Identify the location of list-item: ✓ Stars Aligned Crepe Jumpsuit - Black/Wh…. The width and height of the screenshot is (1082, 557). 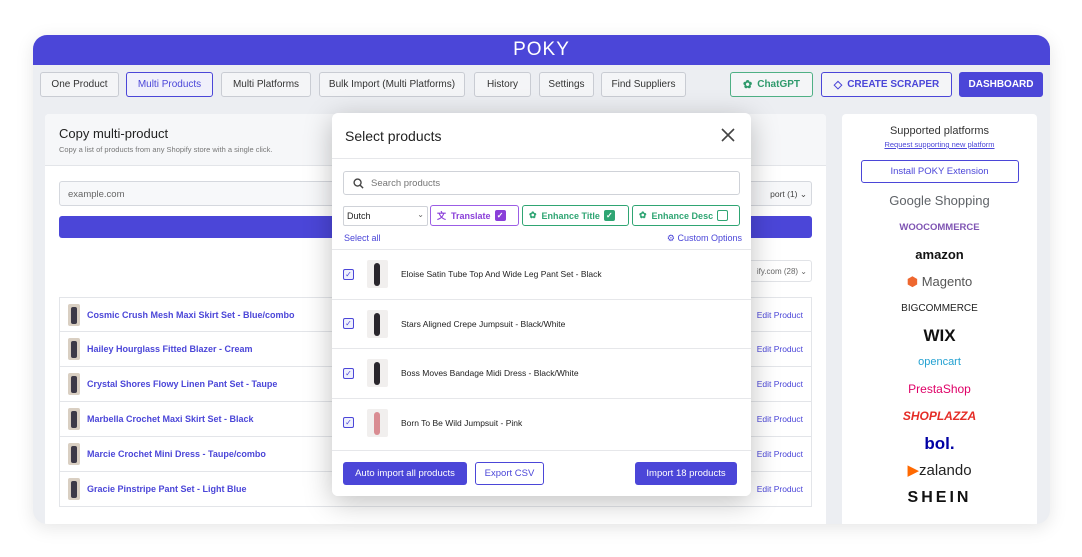
(541, 323).